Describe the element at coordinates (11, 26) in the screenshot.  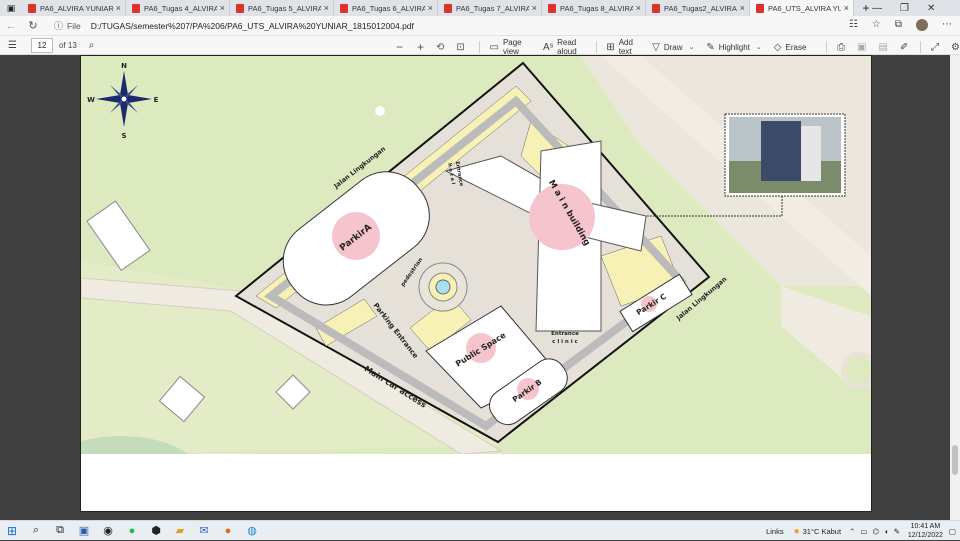
I see `back-icon: ←` at that location.